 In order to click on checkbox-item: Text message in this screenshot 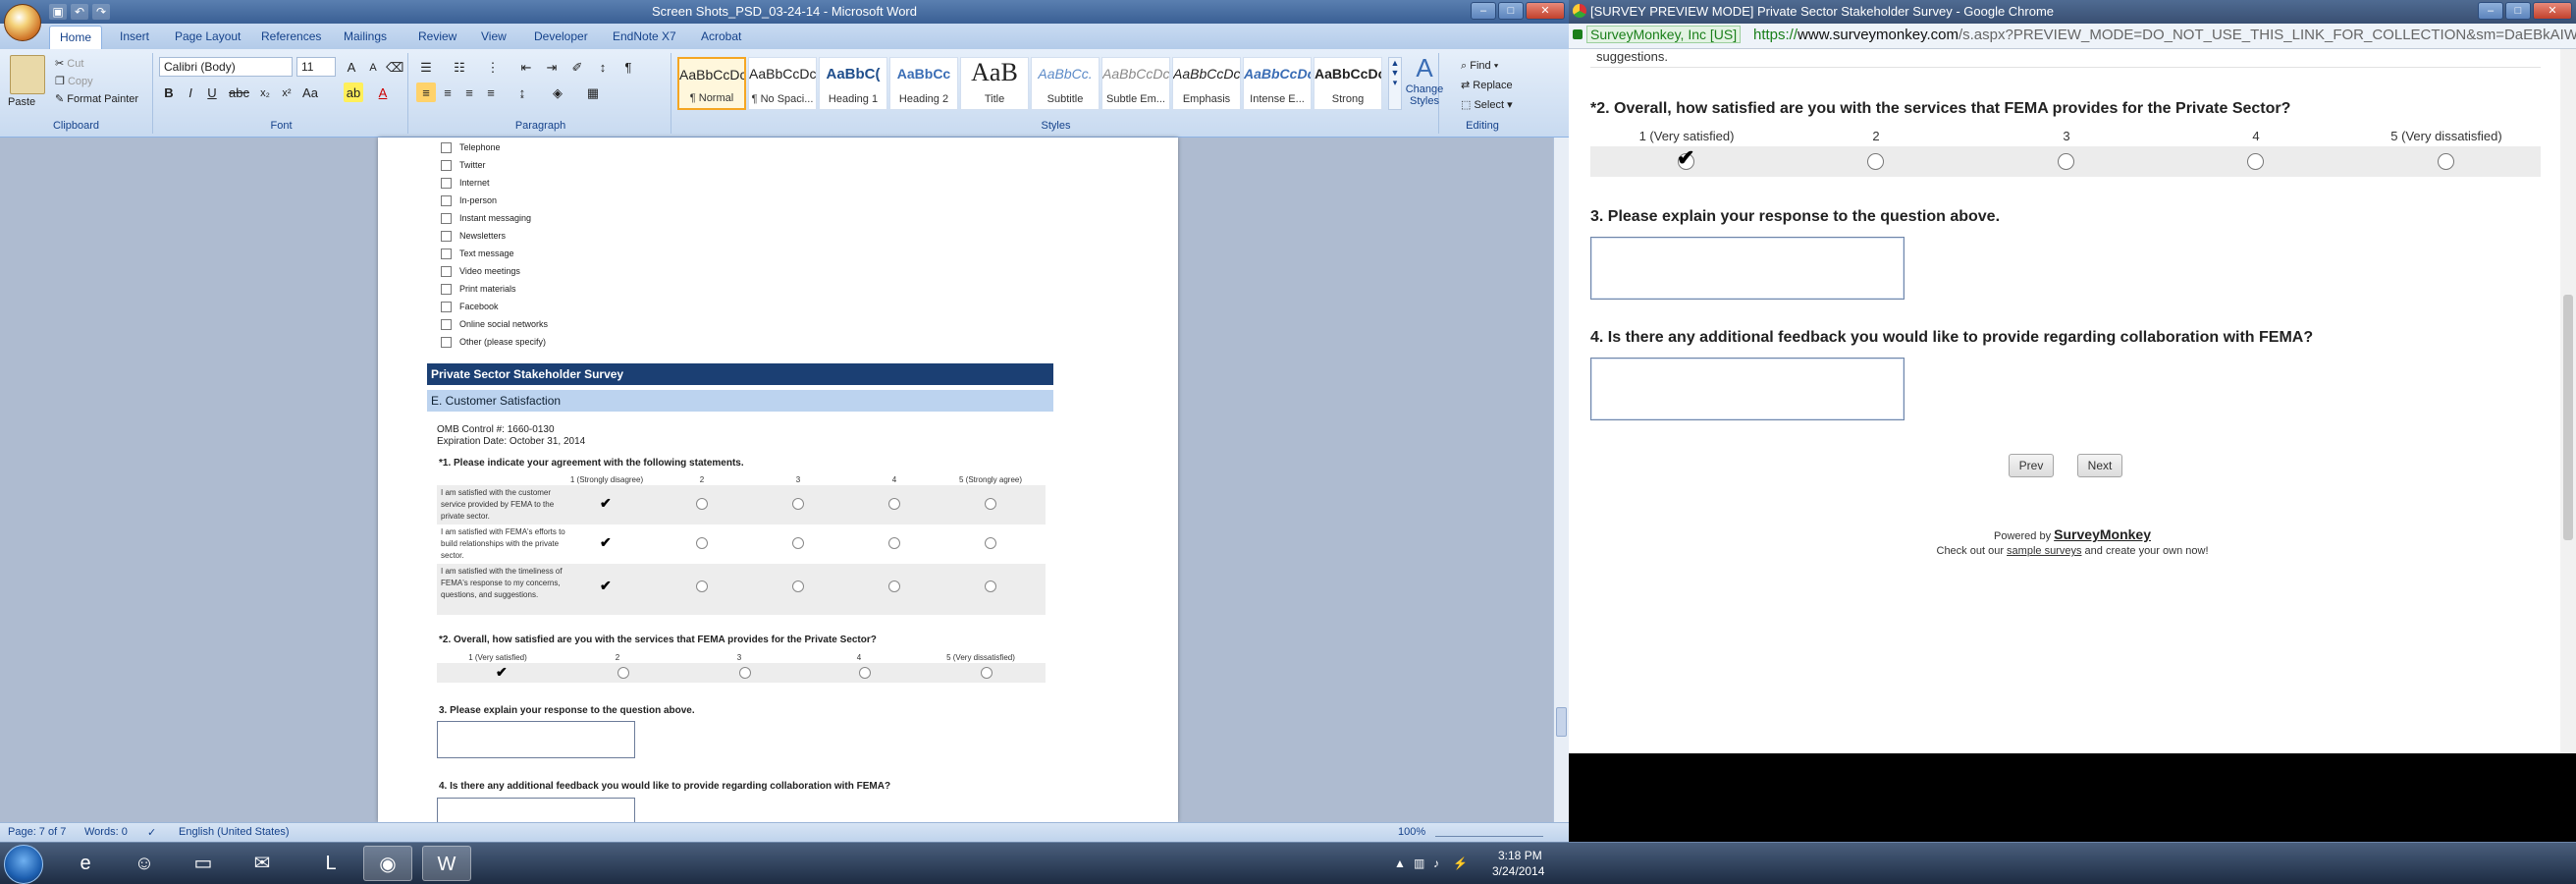, I will do `click(477, 255)`.